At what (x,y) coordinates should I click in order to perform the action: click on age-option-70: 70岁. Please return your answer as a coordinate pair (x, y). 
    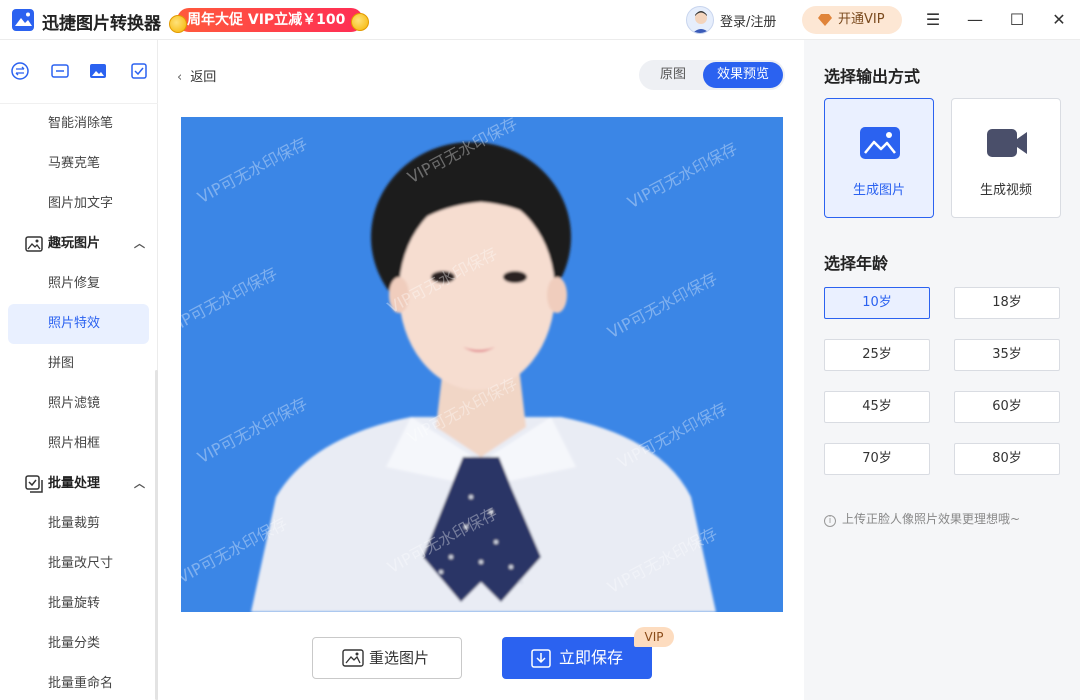
    Looking at the image, I should click on (877, 459).